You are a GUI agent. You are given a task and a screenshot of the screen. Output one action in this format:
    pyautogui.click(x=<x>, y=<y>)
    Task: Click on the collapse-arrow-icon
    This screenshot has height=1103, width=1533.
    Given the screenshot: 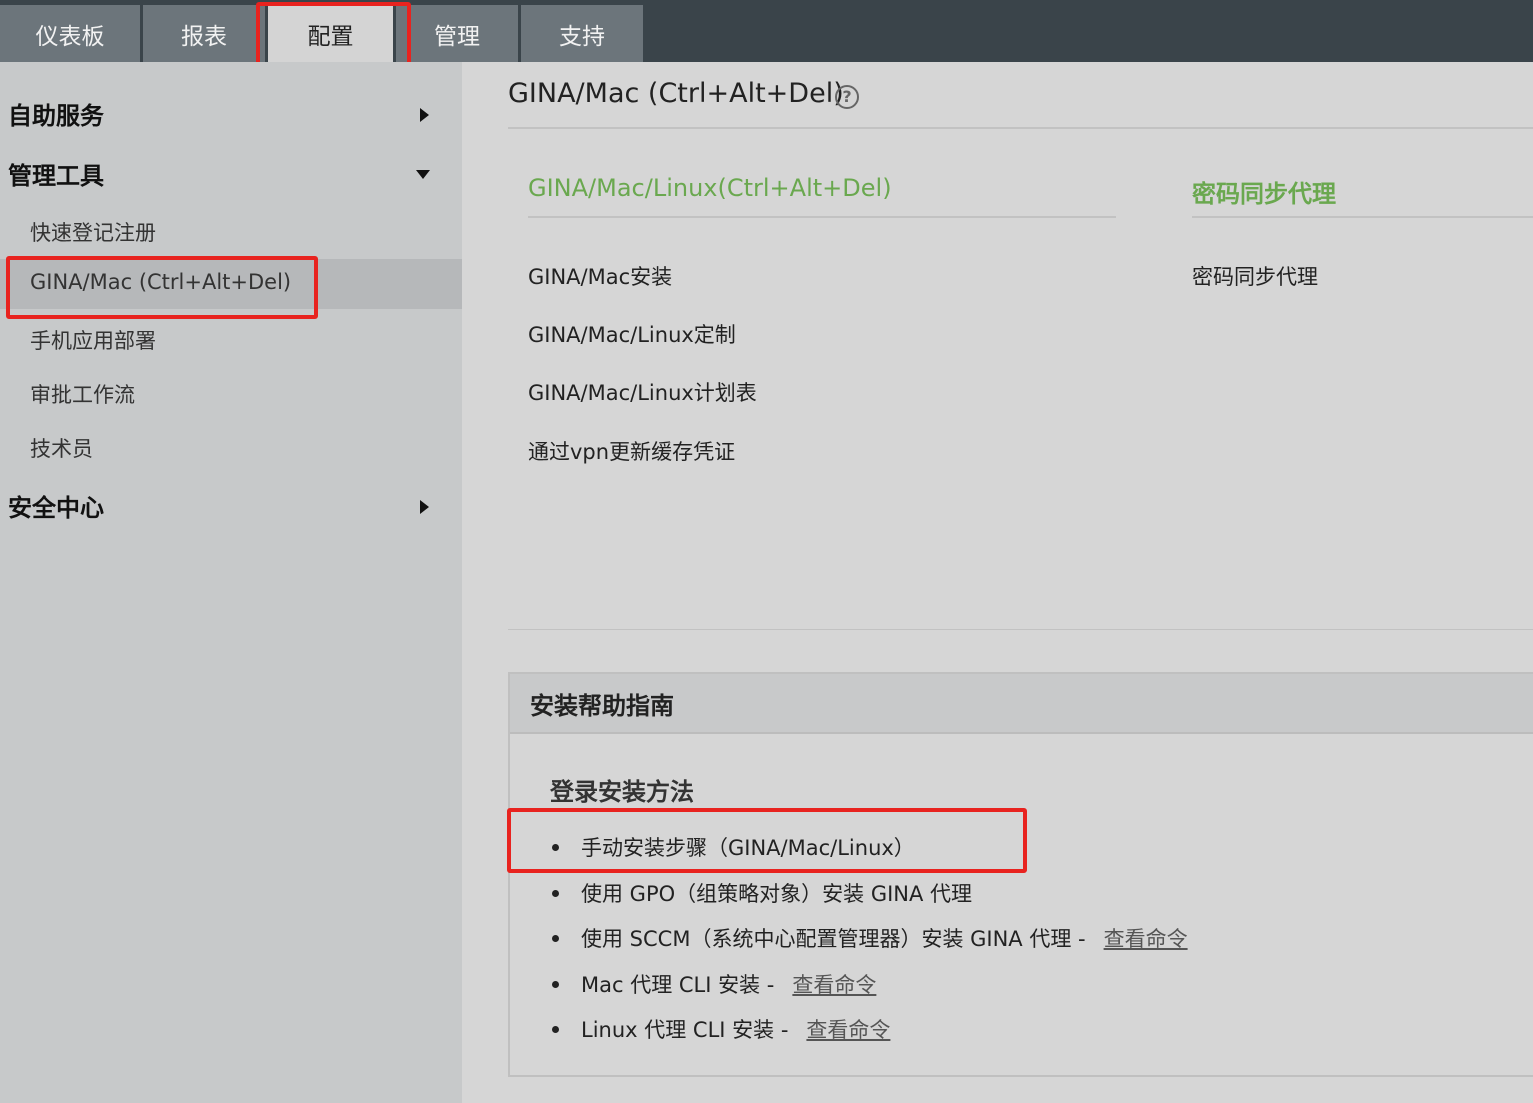 What is the action you would take?
    pyautogui.click(x=423, y=174)
    